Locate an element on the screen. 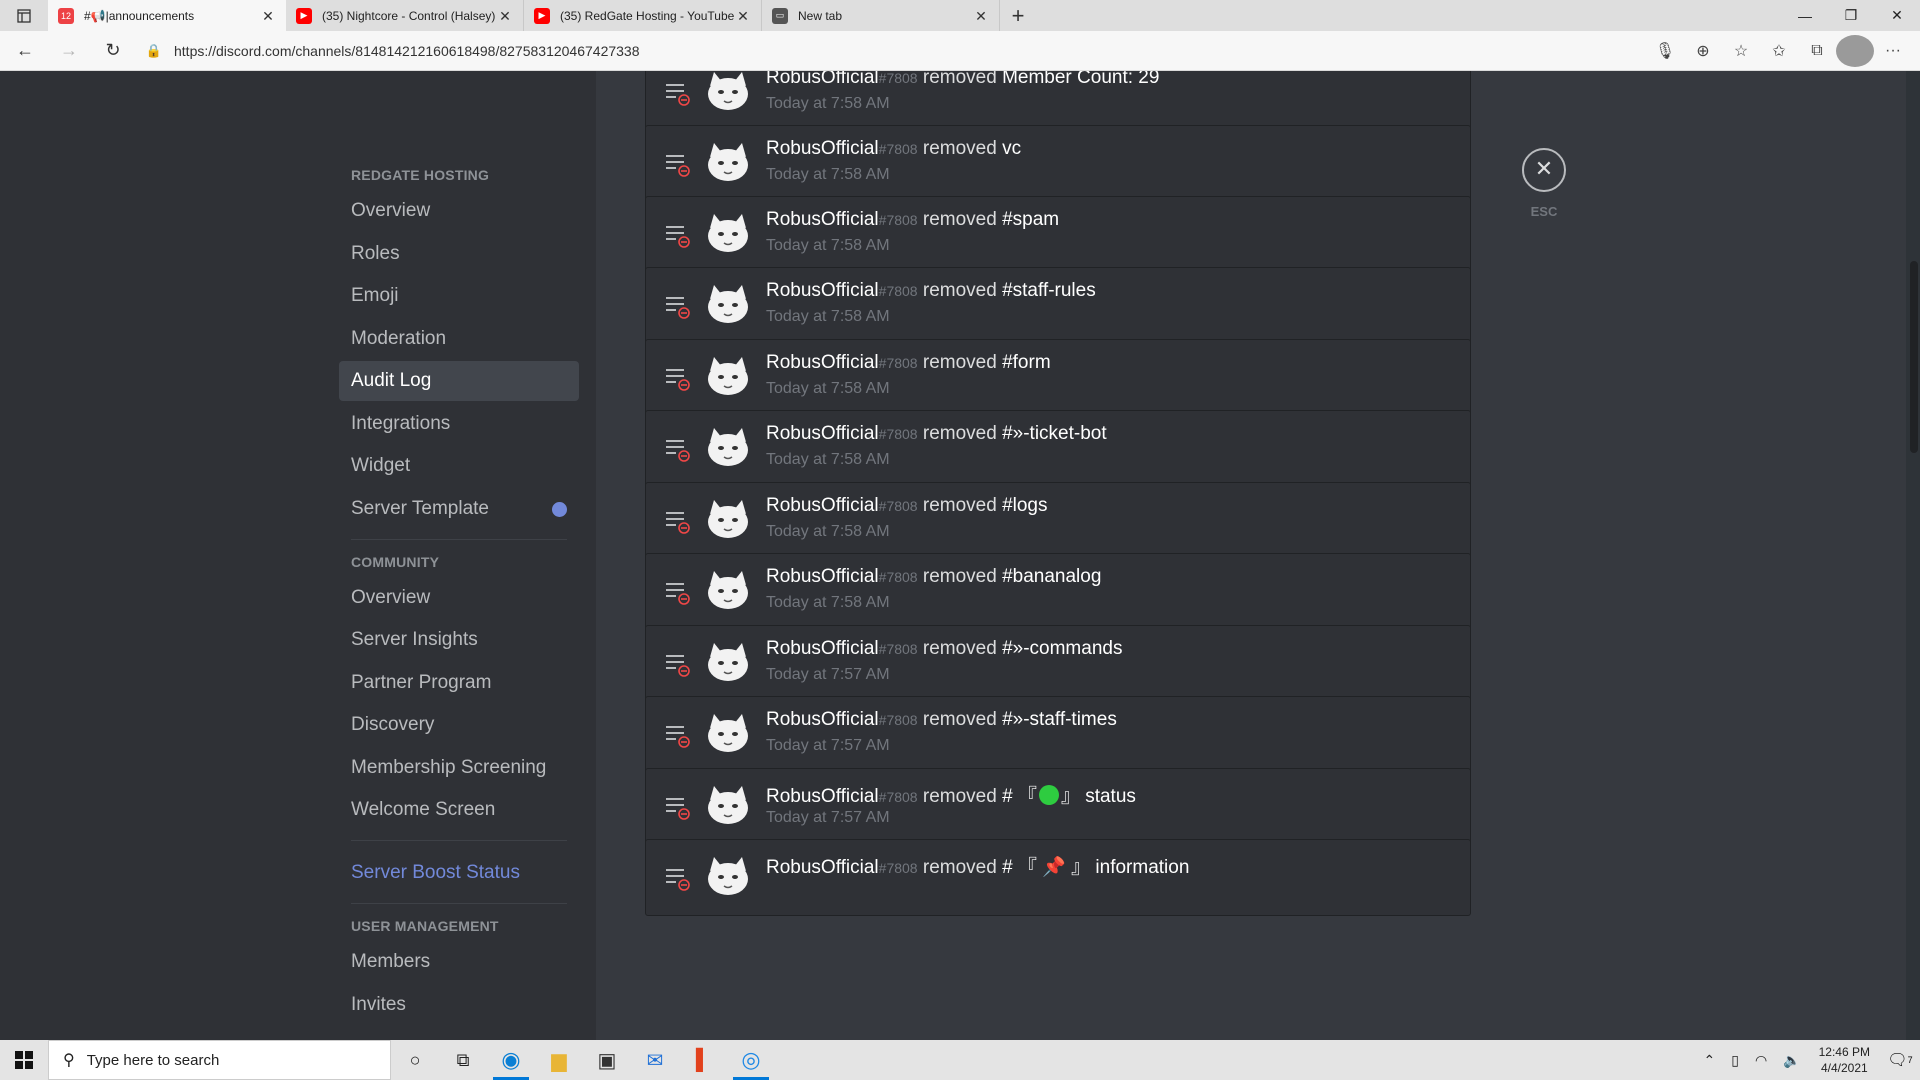 This screenshot has height=1080, width=1920. forward-button: → is located at coordinates (69, 51).